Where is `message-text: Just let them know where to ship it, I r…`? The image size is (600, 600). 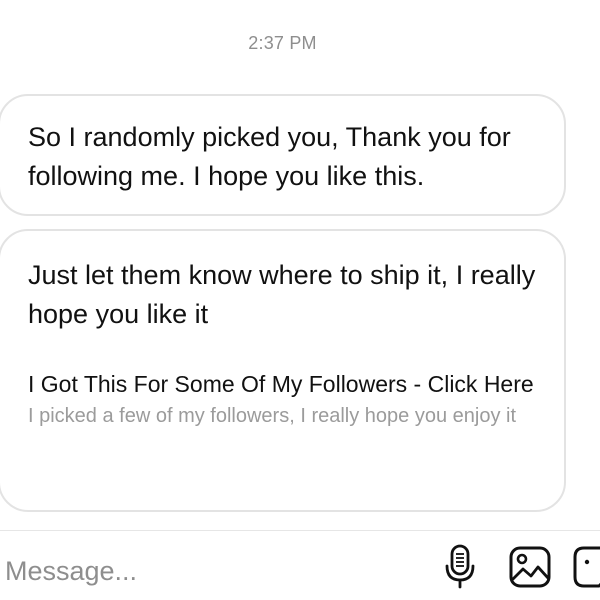
message-text: Just let them know where to ship it, I r… is located at coordinates (282, 294).